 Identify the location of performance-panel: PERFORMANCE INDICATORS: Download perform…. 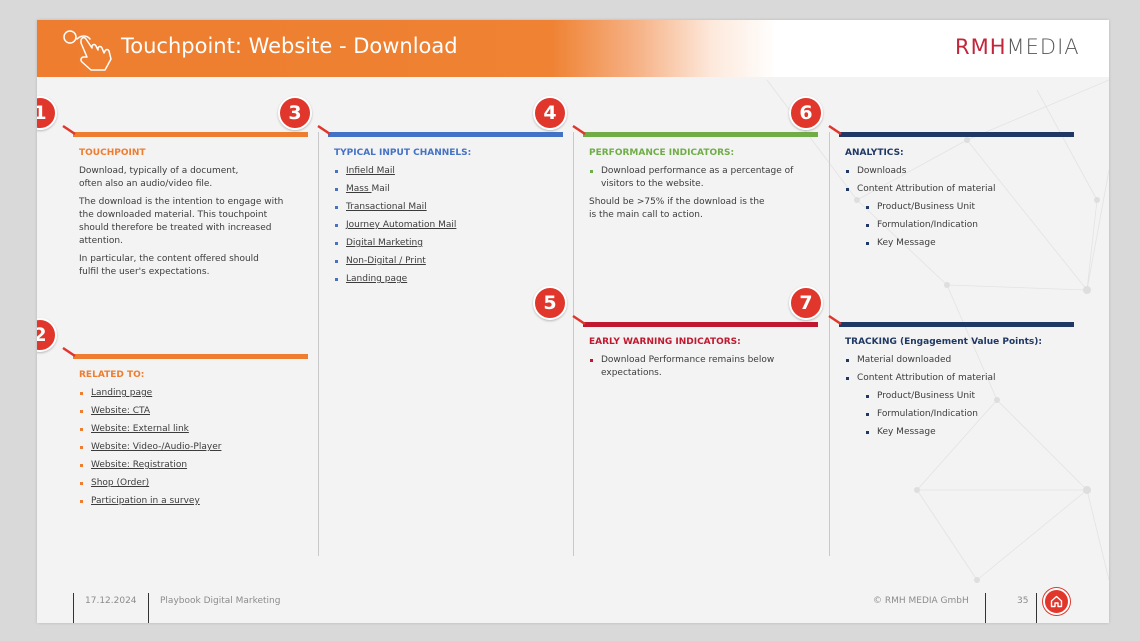
(704, 187).